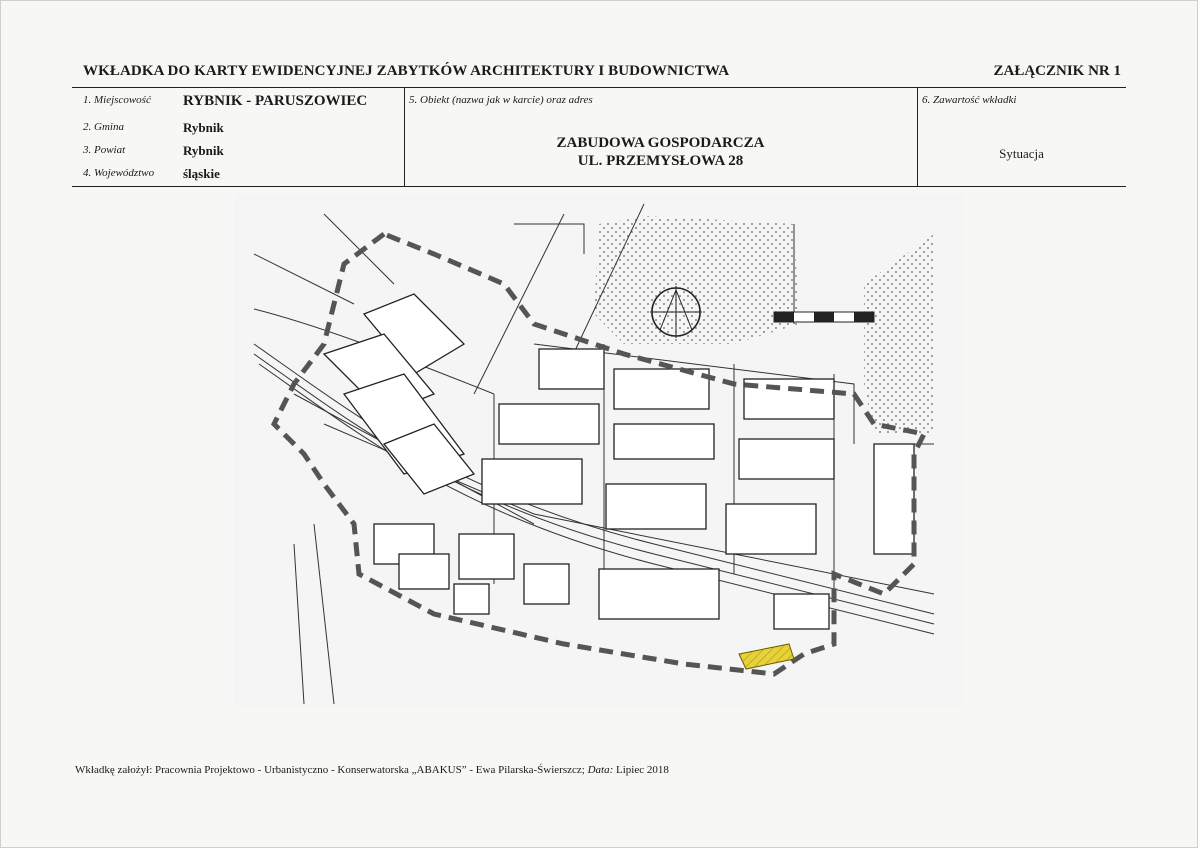 Image resolution: width=1198 pixels, height=848 pixels. What do you see at coordinates (600, 770) in the screenshot?
I see `footer-date-label: Data:` at bounding box center [600, 770].